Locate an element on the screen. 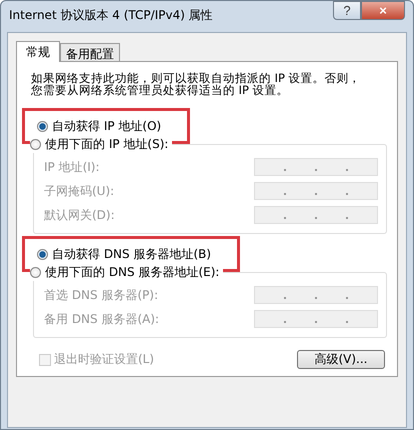 Image resolution: width=414 pixels, height=430 pixels. radio-label: 使用下面的 IP 地址(S): is located at coordinates (106, 144).